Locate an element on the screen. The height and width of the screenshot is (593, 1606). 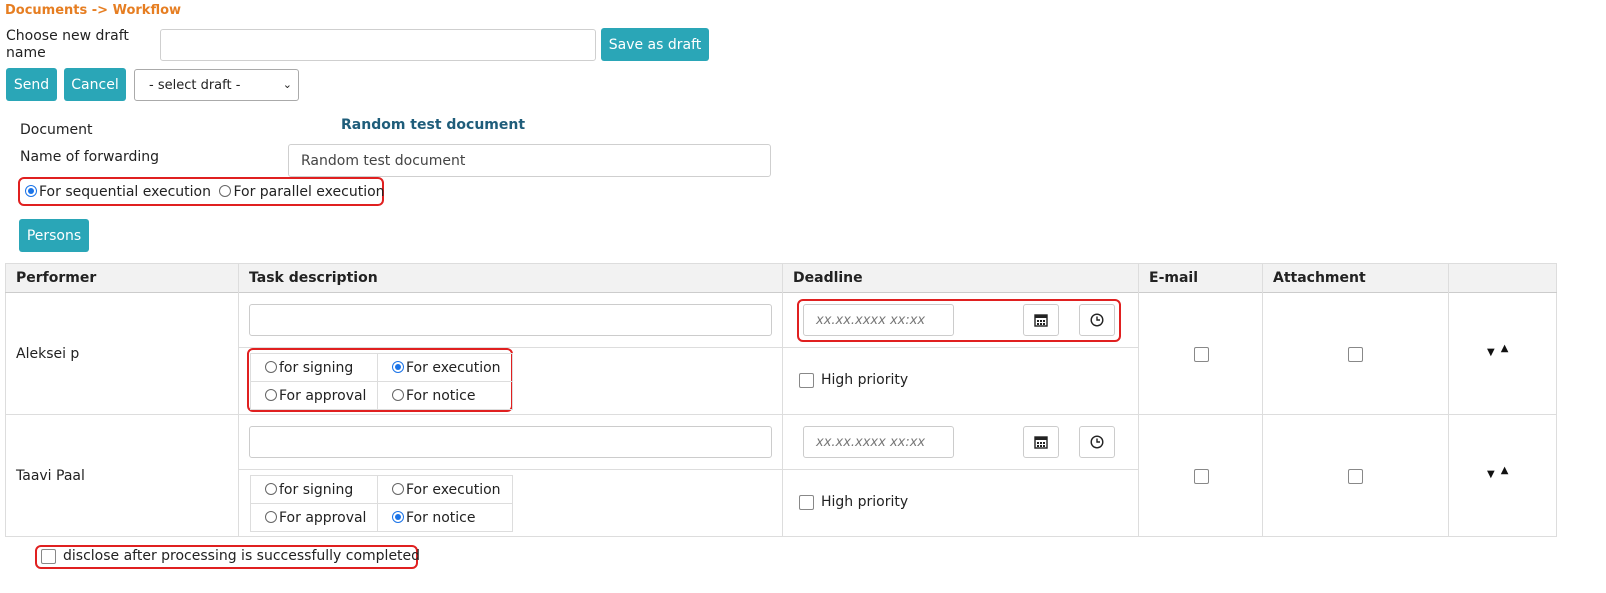
draft-select-value: - select draft - is located at coordinates (195, 85).